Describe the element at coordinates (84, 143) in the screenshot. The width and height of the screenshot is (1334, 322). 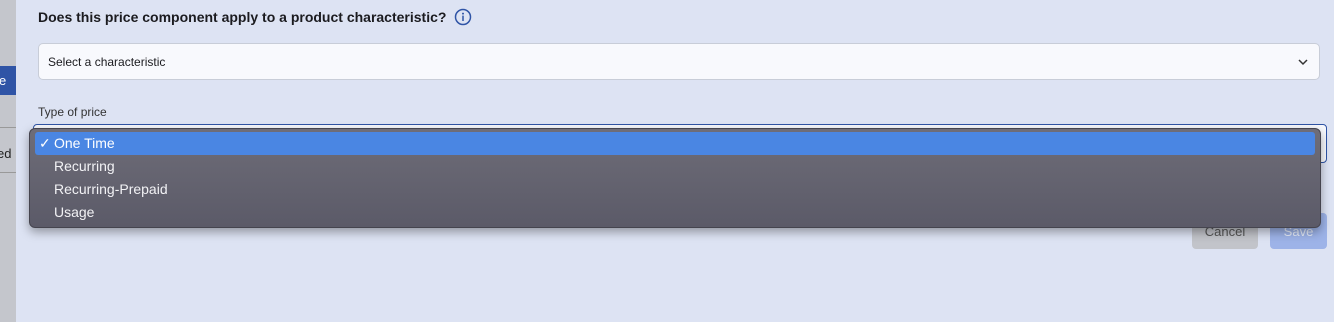
I see `option-label: One Time` at that location.